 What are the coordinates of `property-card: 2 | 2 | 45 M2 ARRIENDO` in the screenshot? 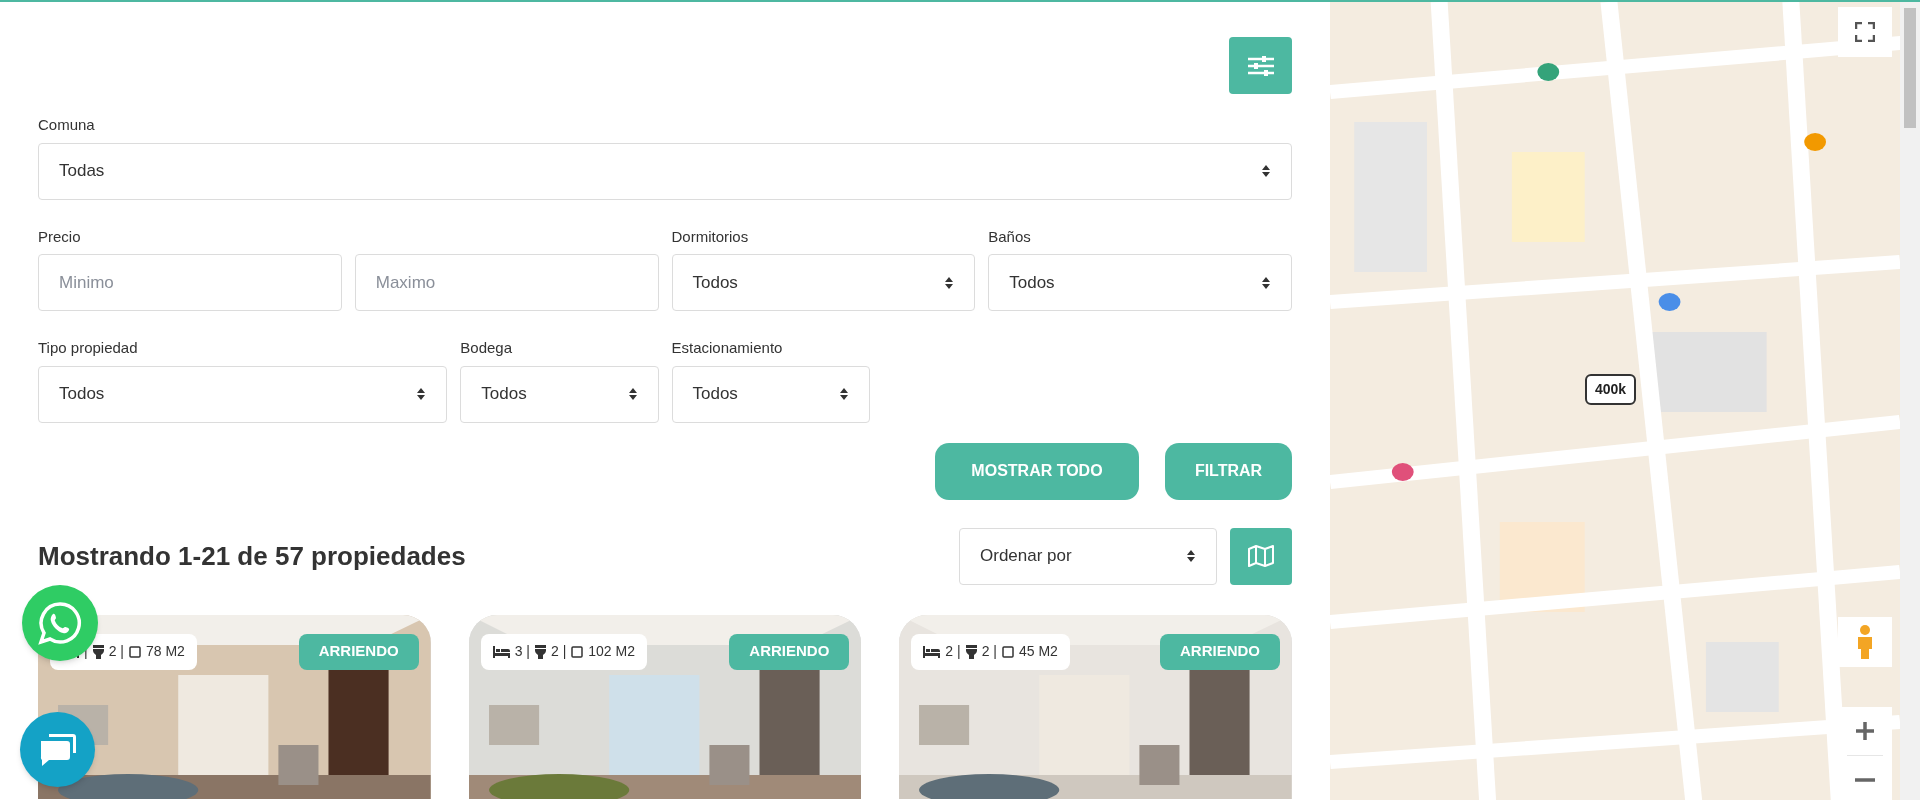 It's located at (1095, 706).